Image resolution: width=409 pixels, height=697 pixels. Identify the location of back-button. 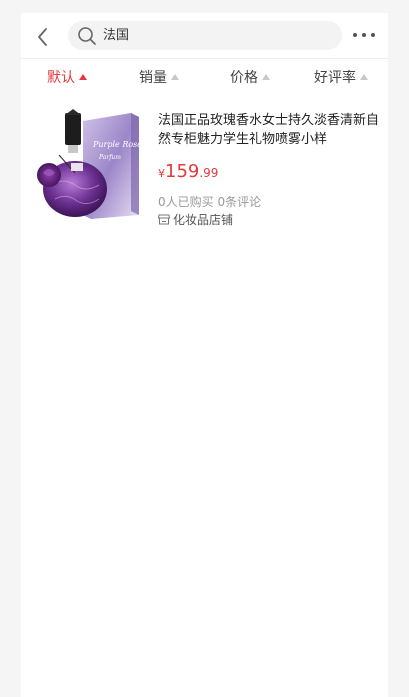
(43, 37).